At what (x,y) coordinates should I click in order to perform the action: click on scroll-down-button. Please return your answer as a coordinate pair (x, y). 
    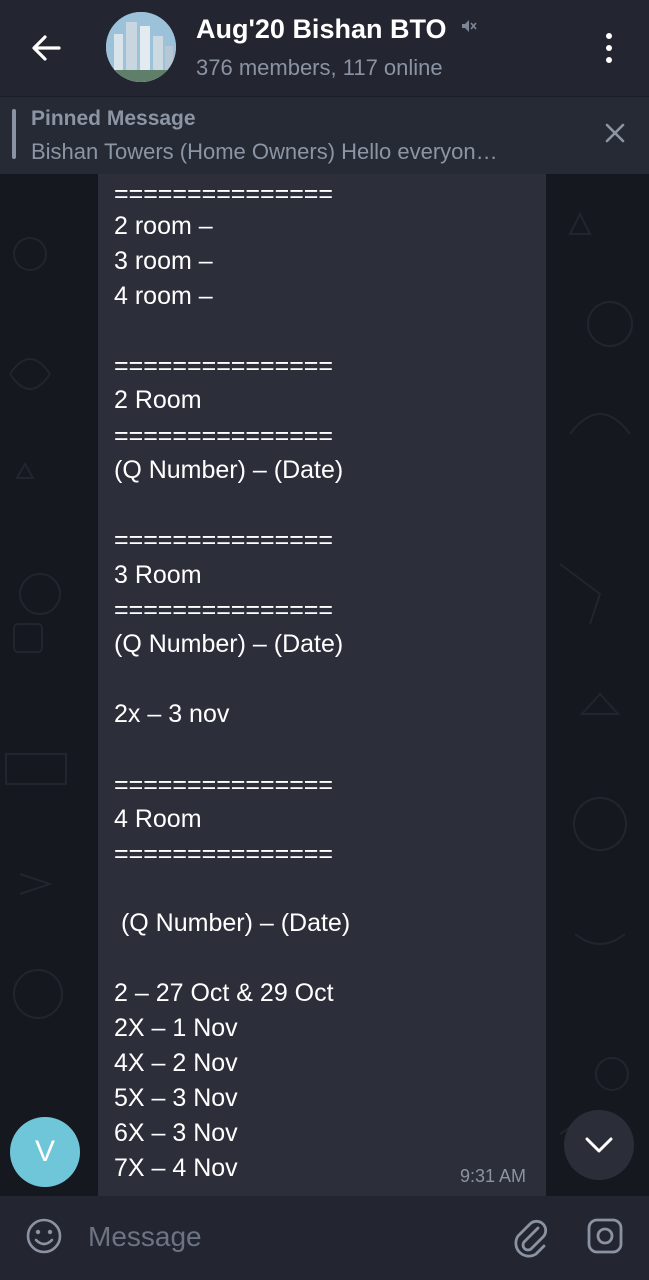
    Looking at the image, I should click on (599, 1145).